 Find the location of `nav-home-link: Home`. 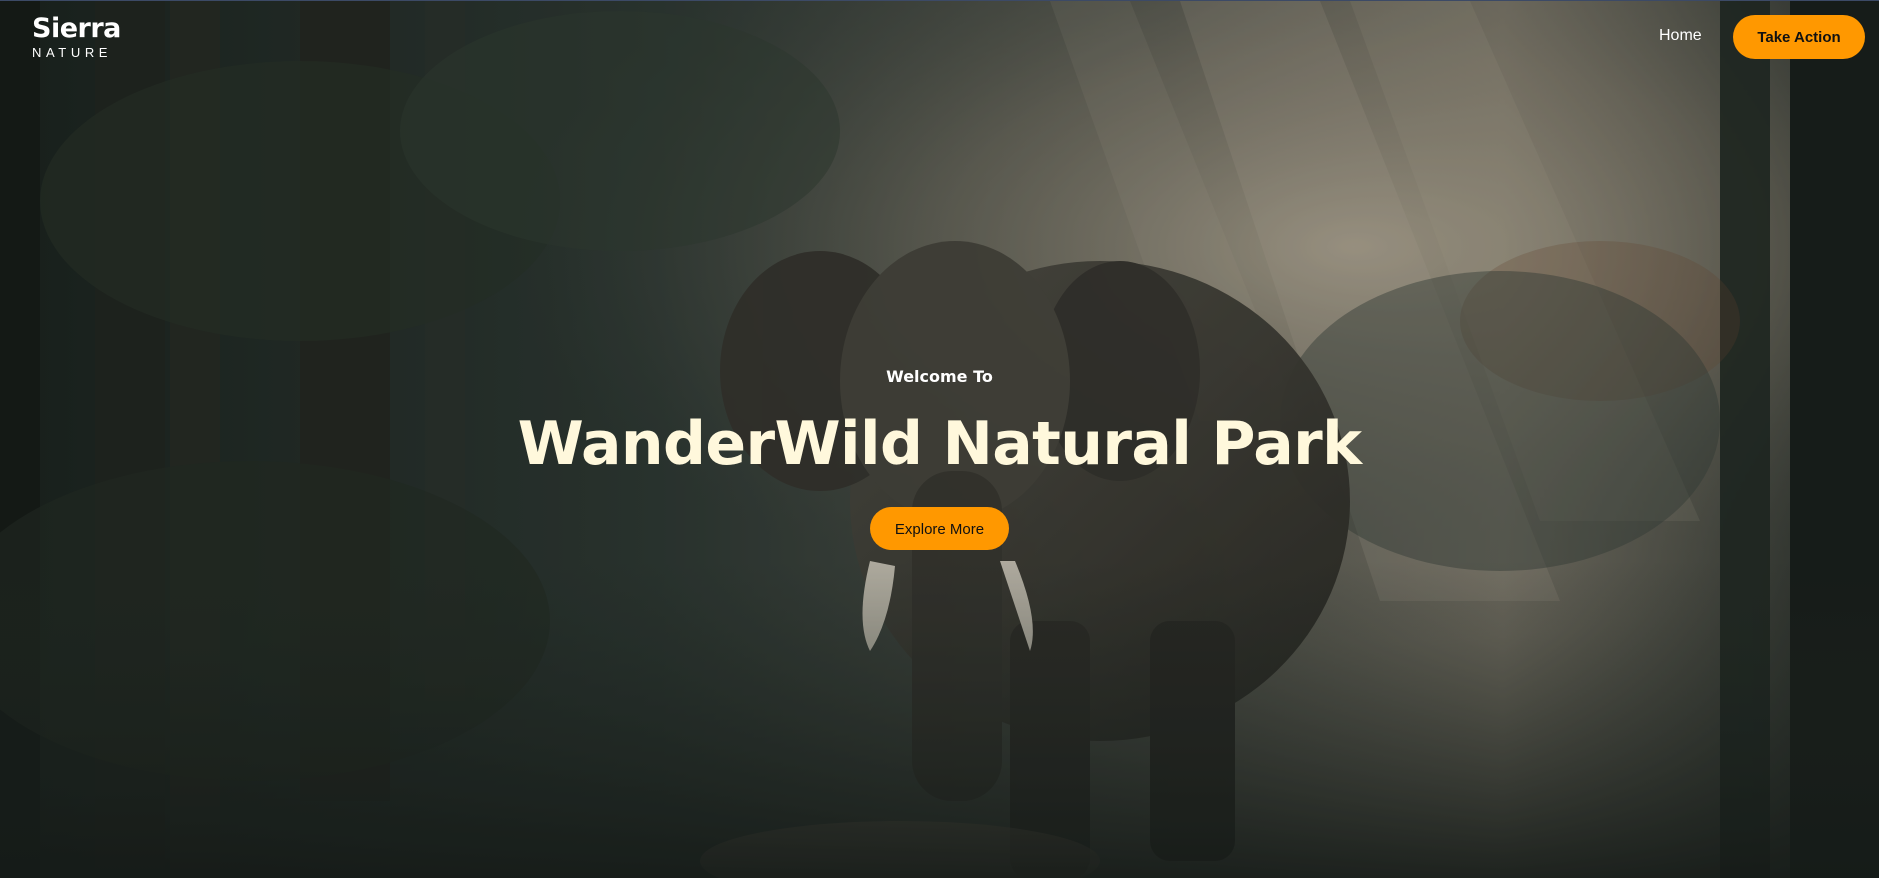

nav-home-link: Home is located at coordinates (1680, 36).